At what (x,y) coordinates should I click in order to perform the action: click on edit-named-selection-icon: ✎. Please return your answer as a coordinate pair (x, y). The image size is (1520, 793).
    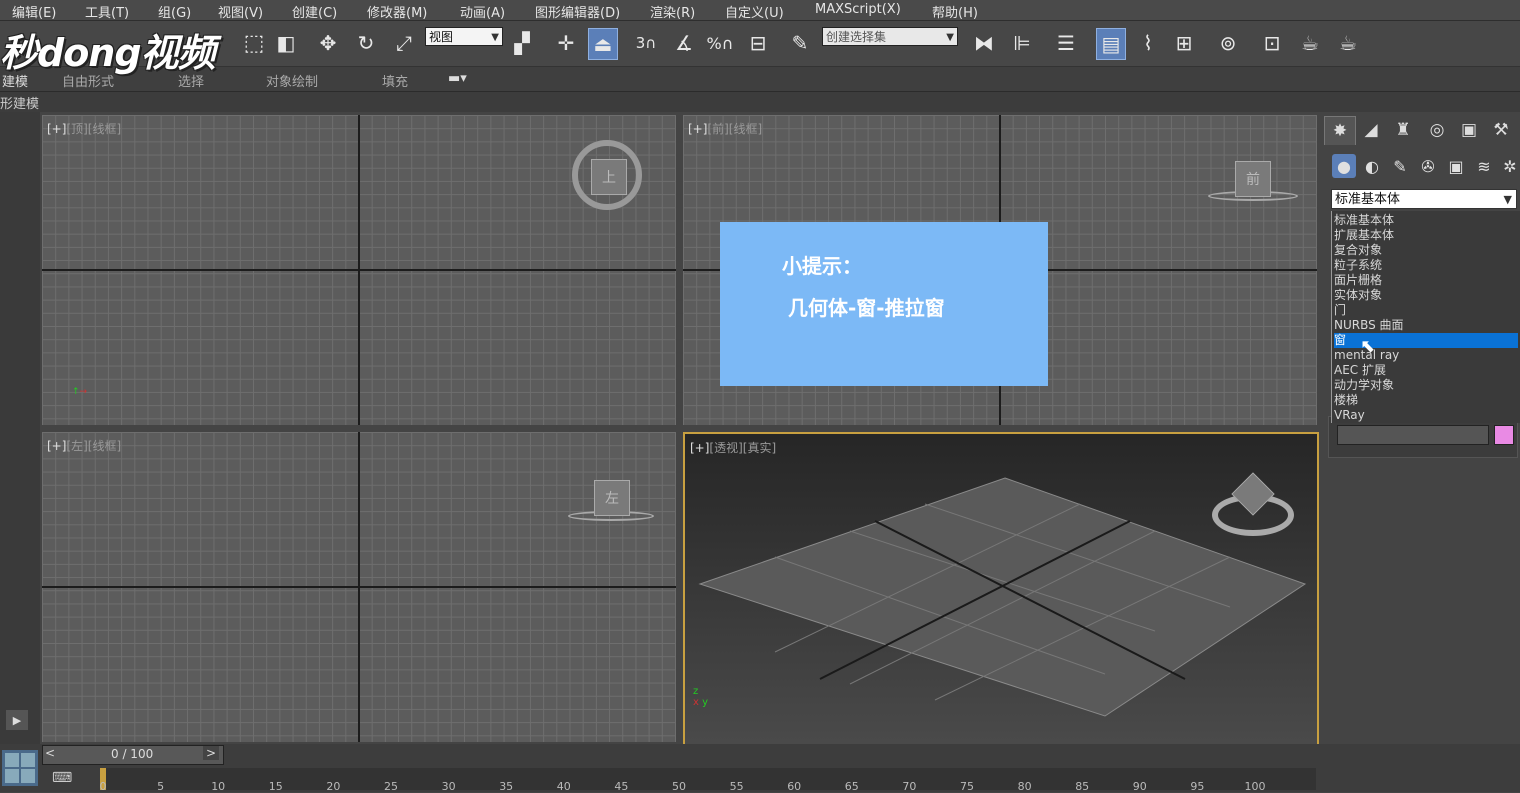
    Looking at the image, I should click on (800, 43).